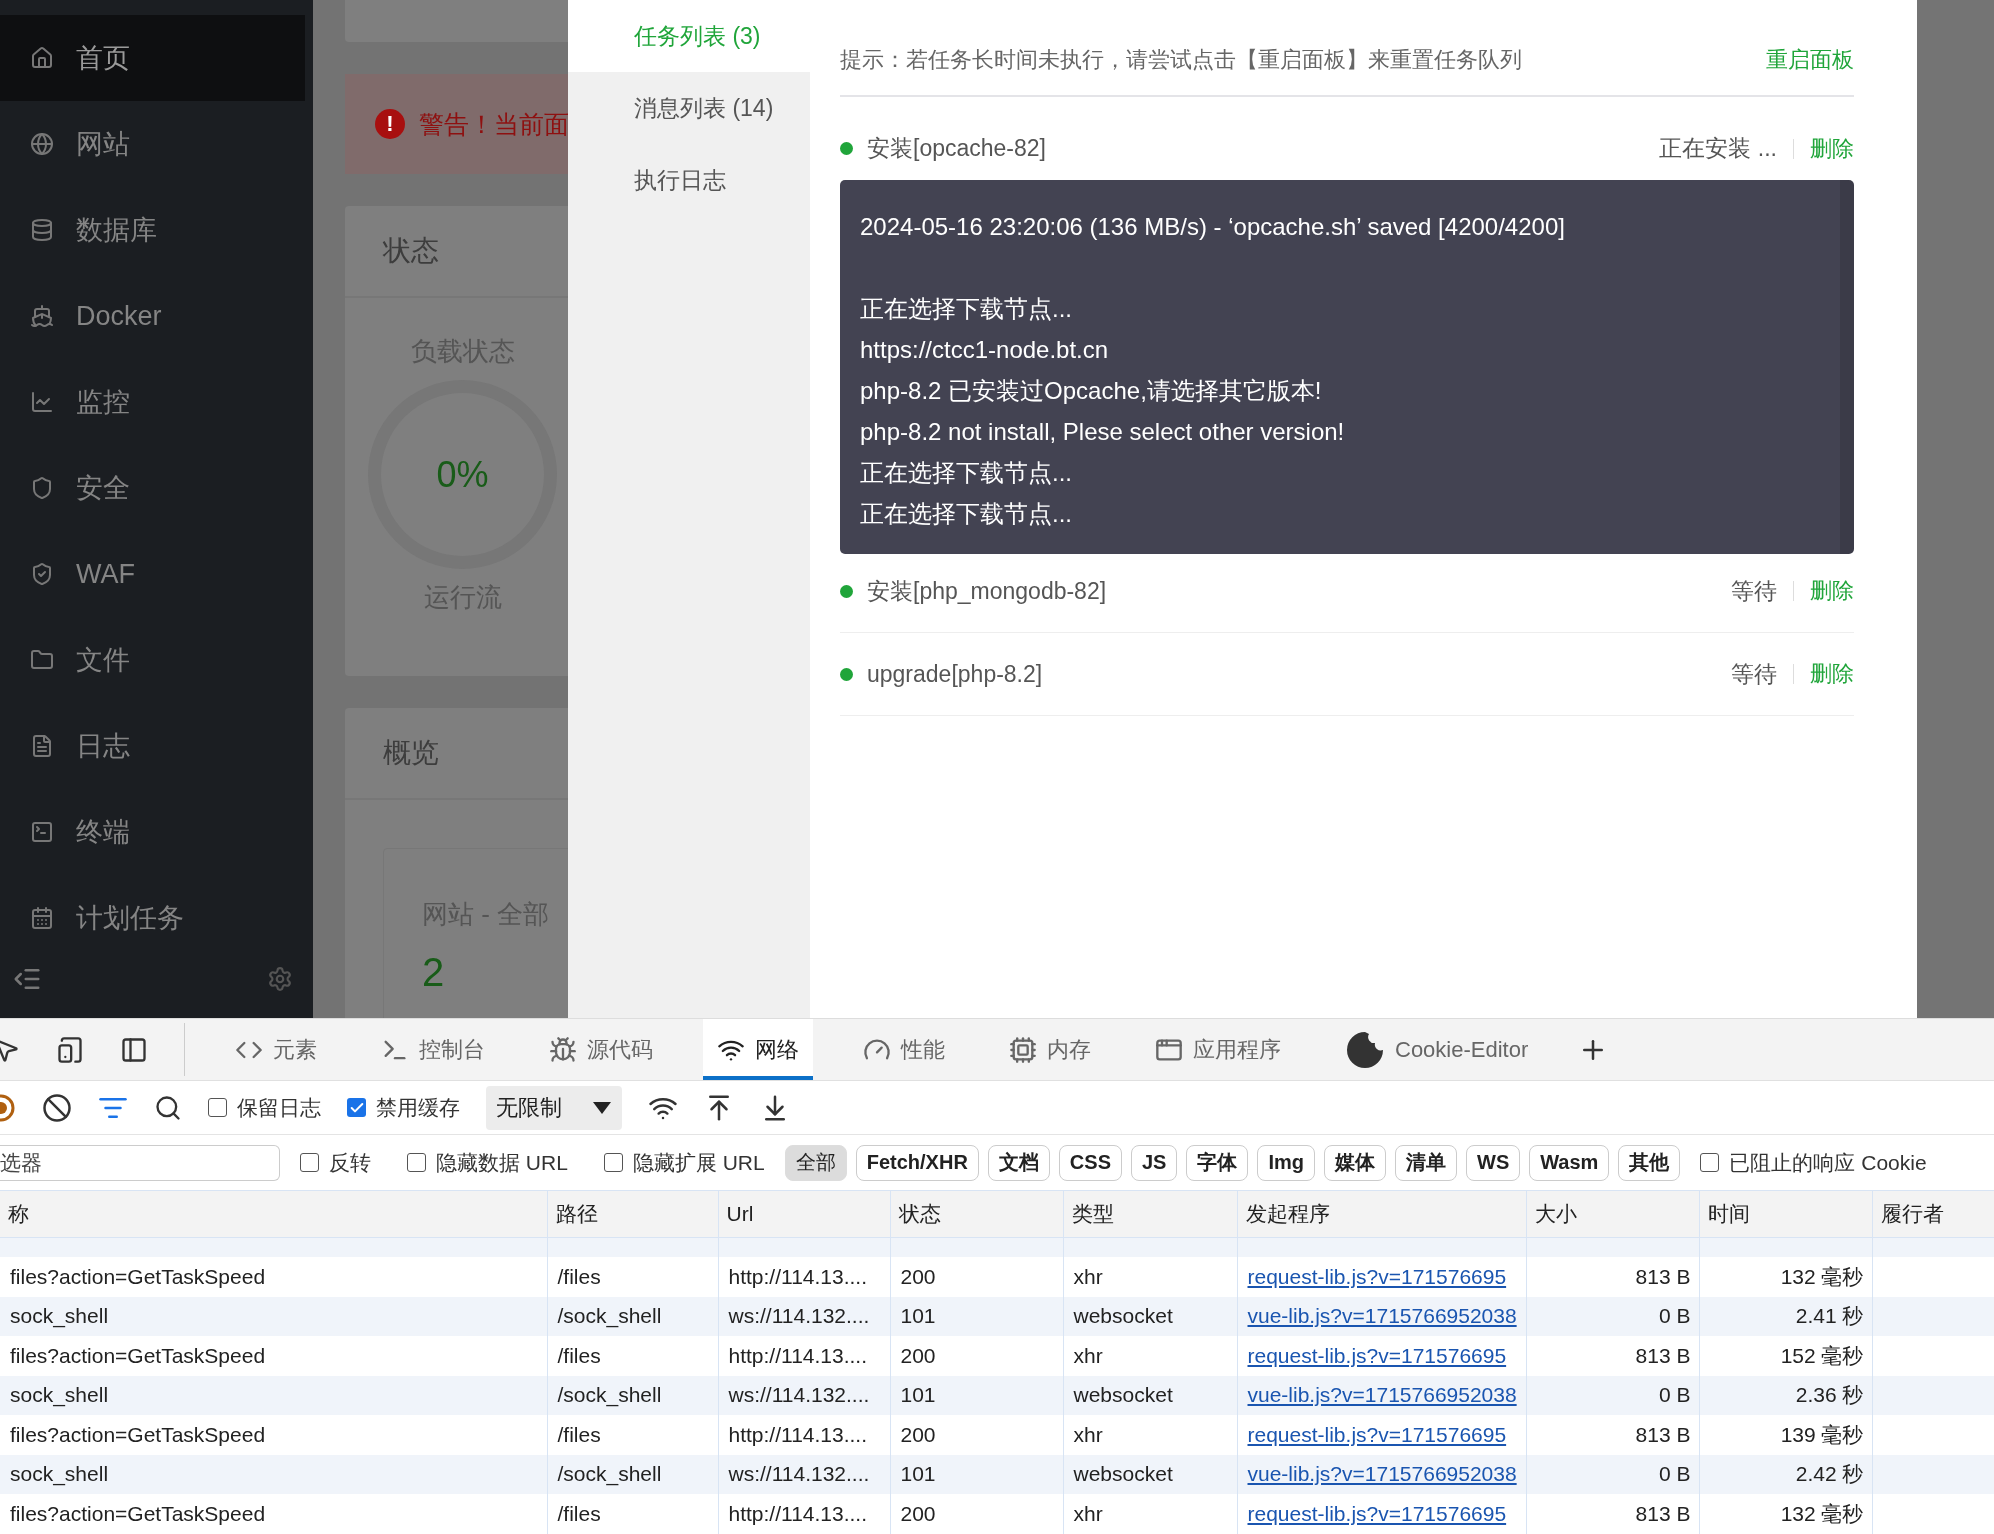  What do you see at coordinates (976, 1214) in the screenshot?
I see `column-header: 状态` at bounding box center [976, 1214].